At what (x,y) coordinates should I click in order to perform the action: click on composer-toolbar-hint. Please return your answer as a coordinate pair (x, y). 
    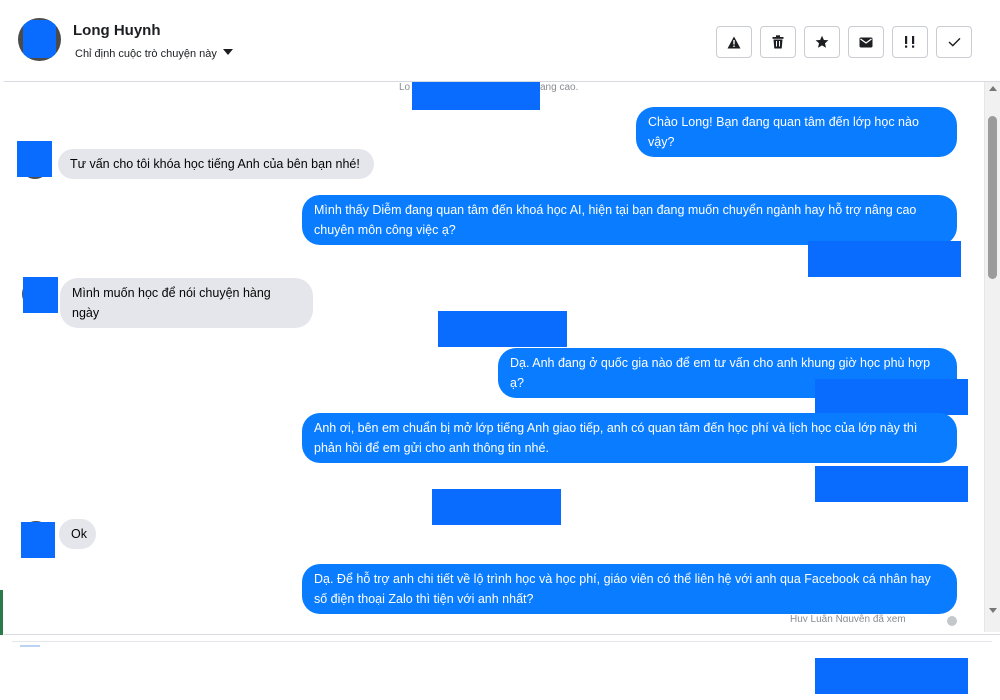
    Looking at the image, I should click on (30, 646).